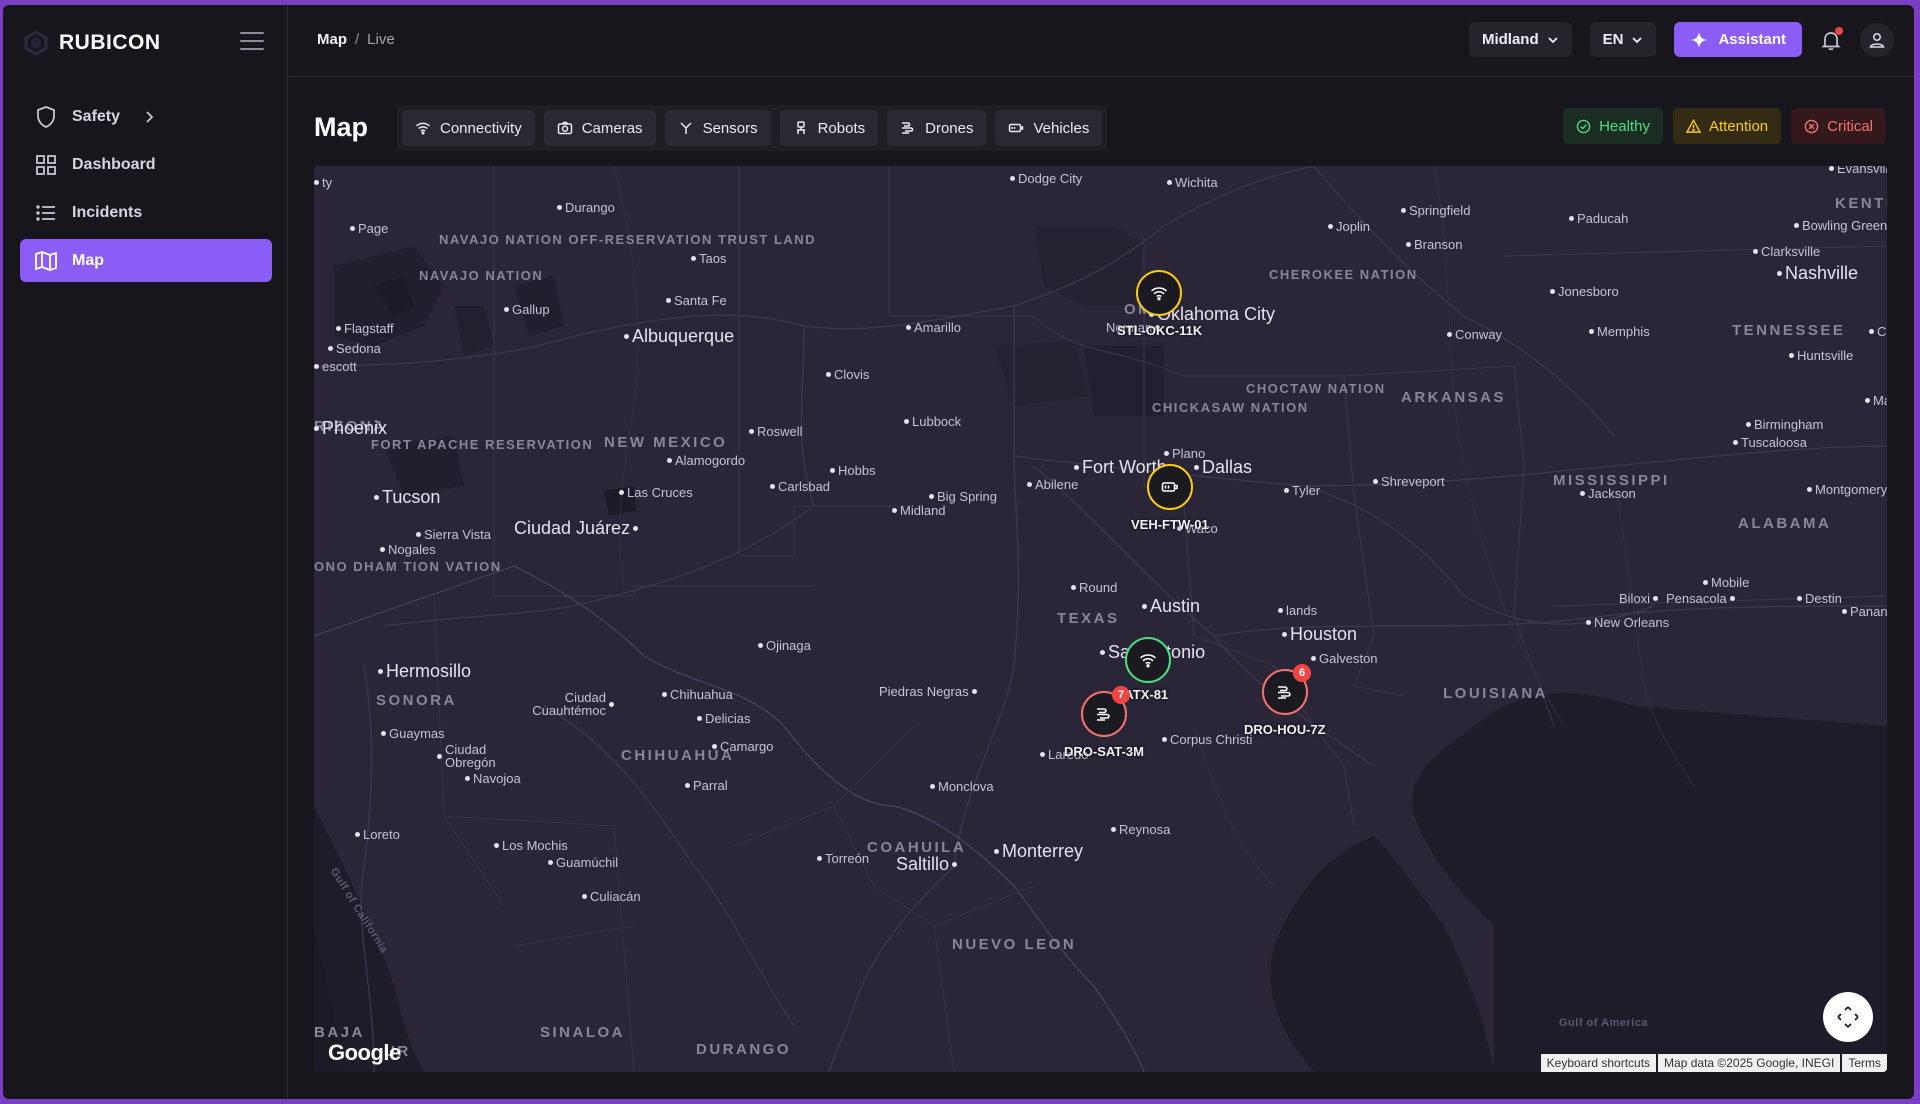 This screenshot has height=1104, width=1920. What do you see at coordinates (407, 497) in the screenshot?
I see `city-label: Tucson` at bounding box center [407, 497].